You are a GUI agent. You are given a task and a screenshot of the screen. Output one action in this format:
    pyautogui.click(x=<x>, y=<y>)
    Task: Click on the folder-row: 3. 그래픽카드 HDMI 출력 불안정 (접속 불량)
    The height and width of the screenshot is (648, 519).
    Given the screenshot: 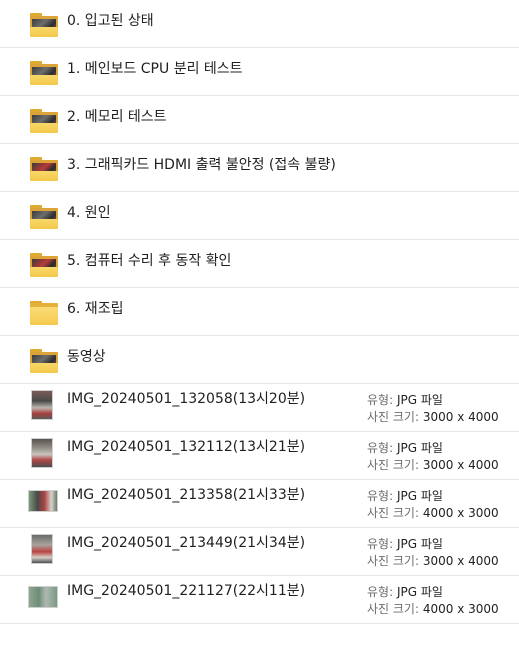 What is the action you would take?
    pyautogui.click(x=259, y=168)
    